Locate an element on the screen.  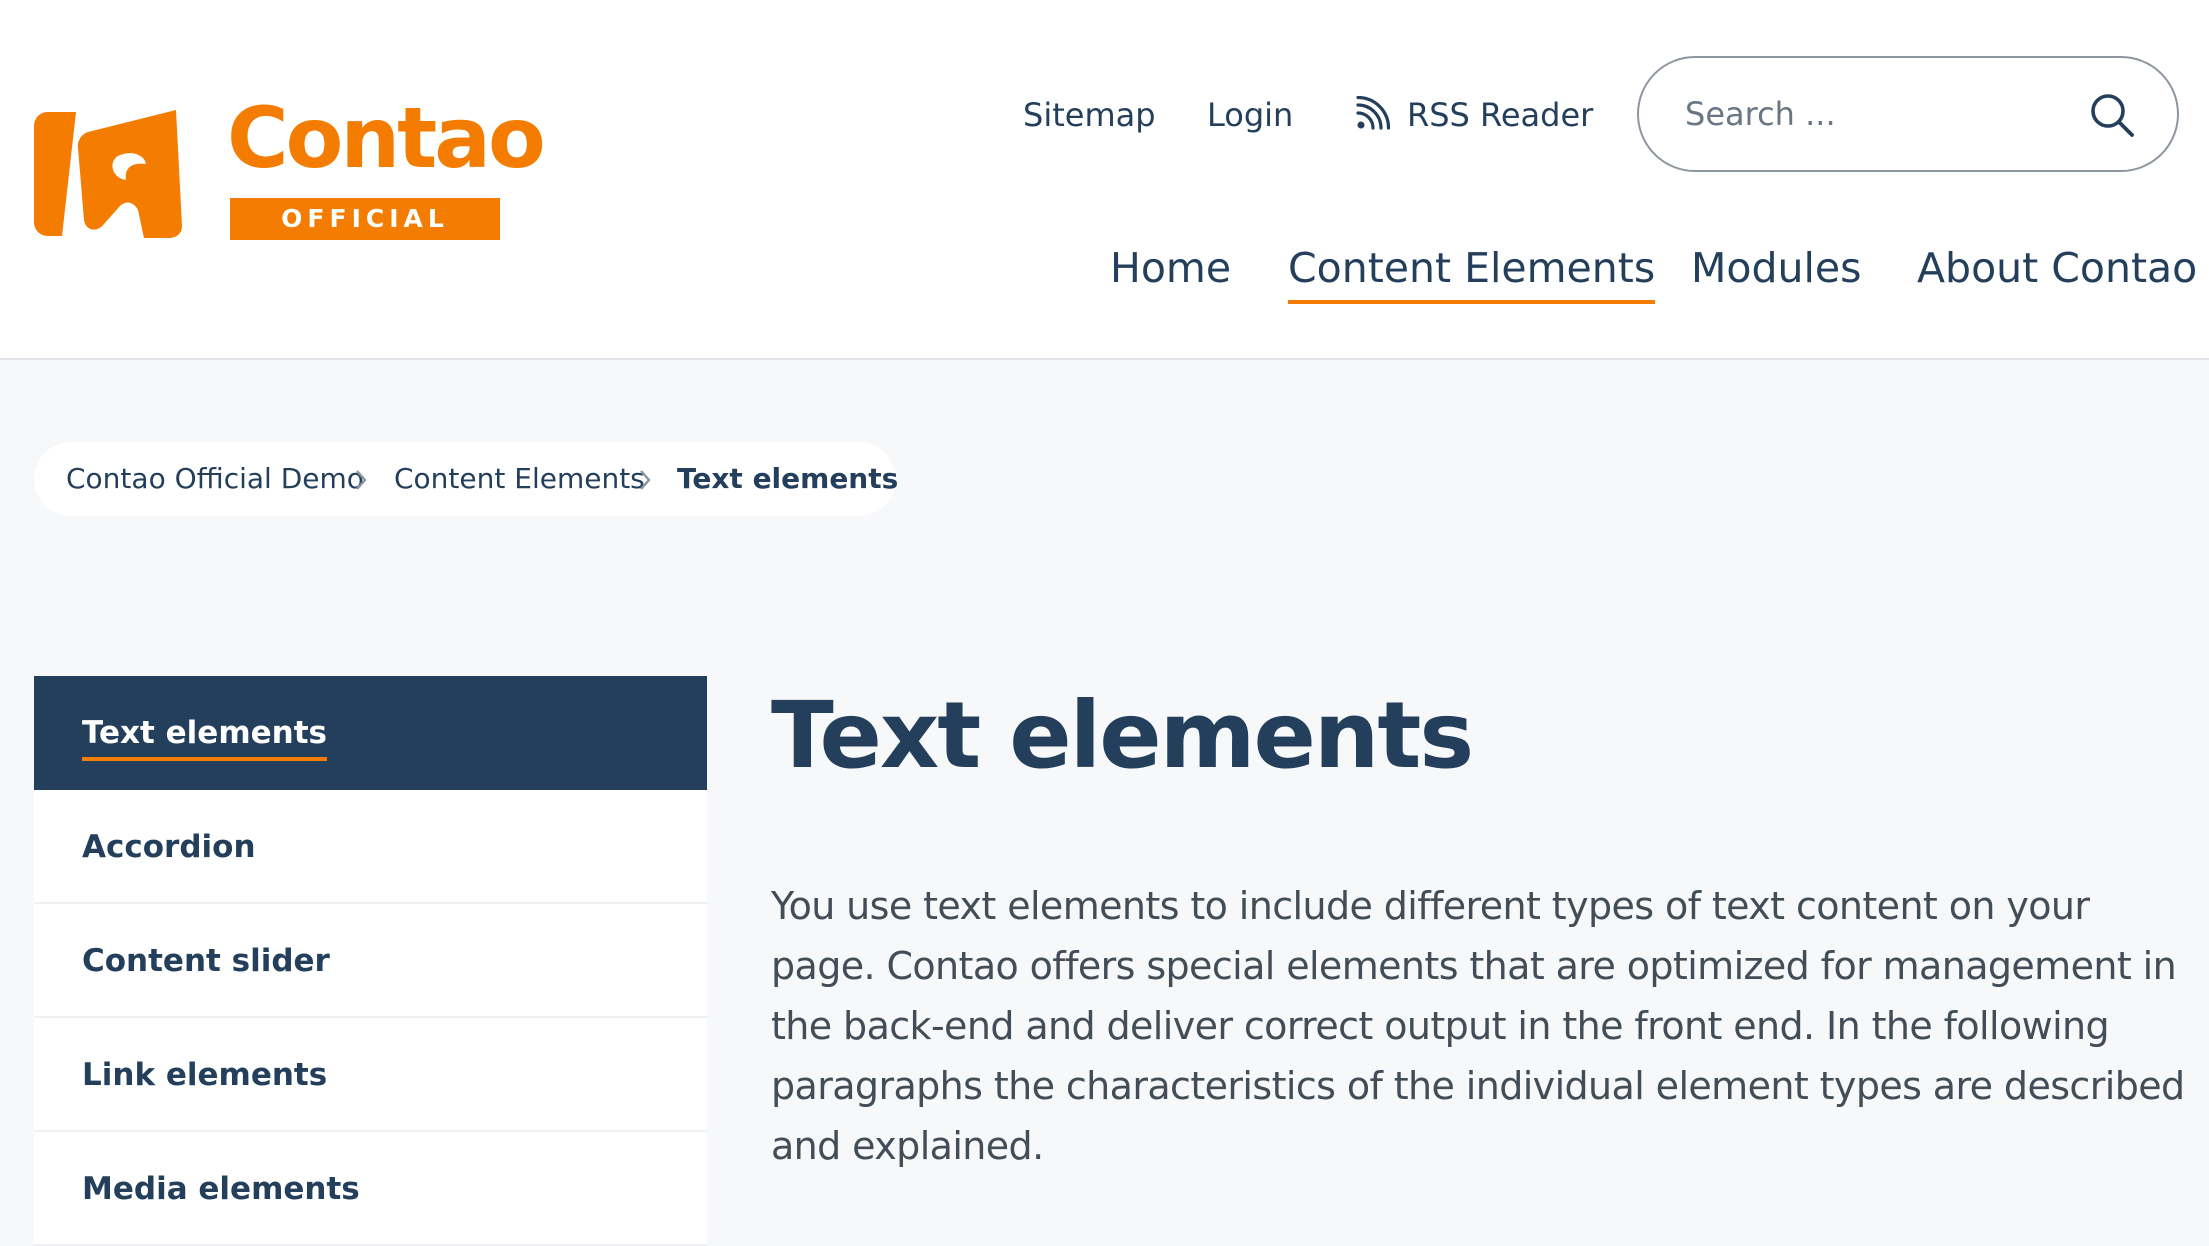
nav-modules: Modules is located at coordinates (1776, 268).